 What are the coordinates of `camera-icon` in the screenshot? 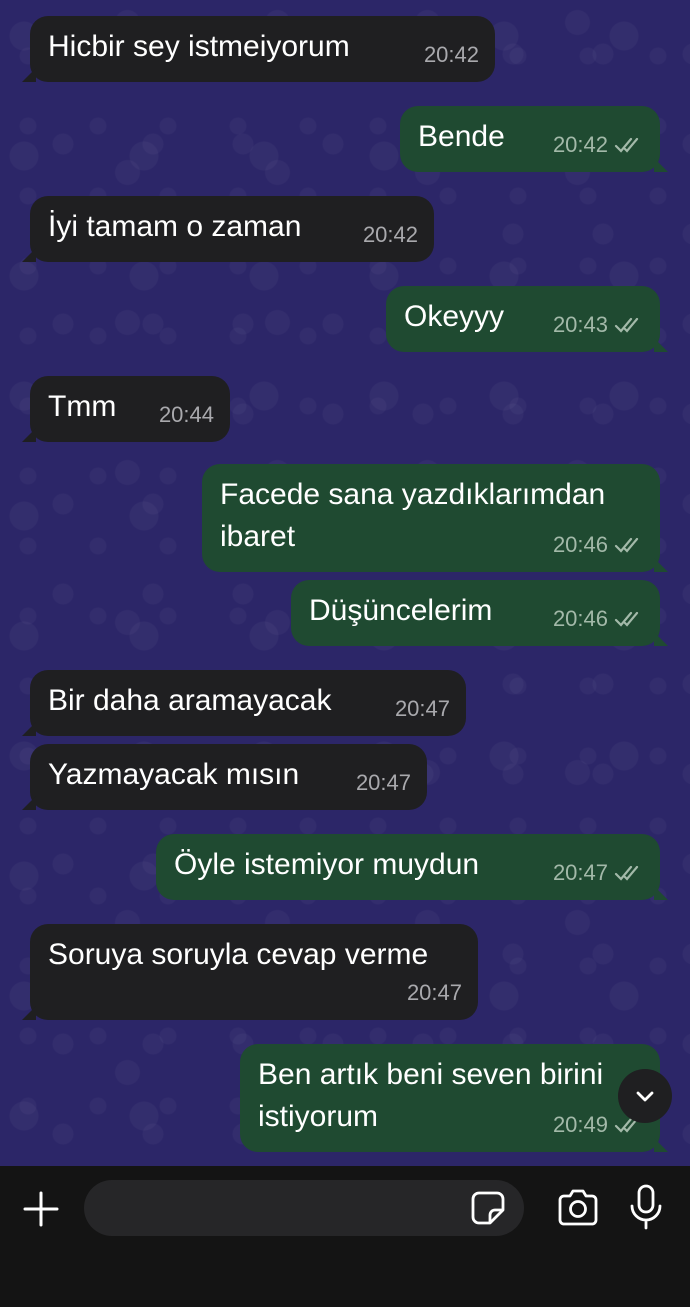 It's located at (578, 1208).